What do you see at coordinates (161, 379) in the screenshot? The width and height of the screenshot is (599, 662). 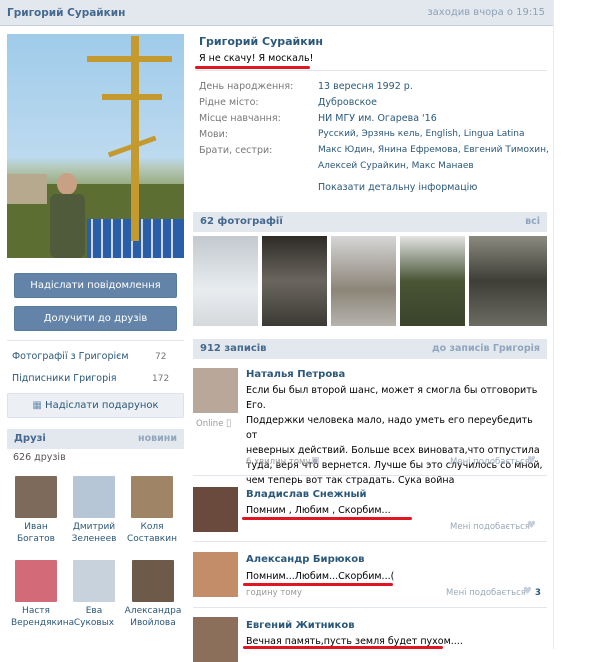 I see `followers-count: 172` at bounding box center [161, 379].